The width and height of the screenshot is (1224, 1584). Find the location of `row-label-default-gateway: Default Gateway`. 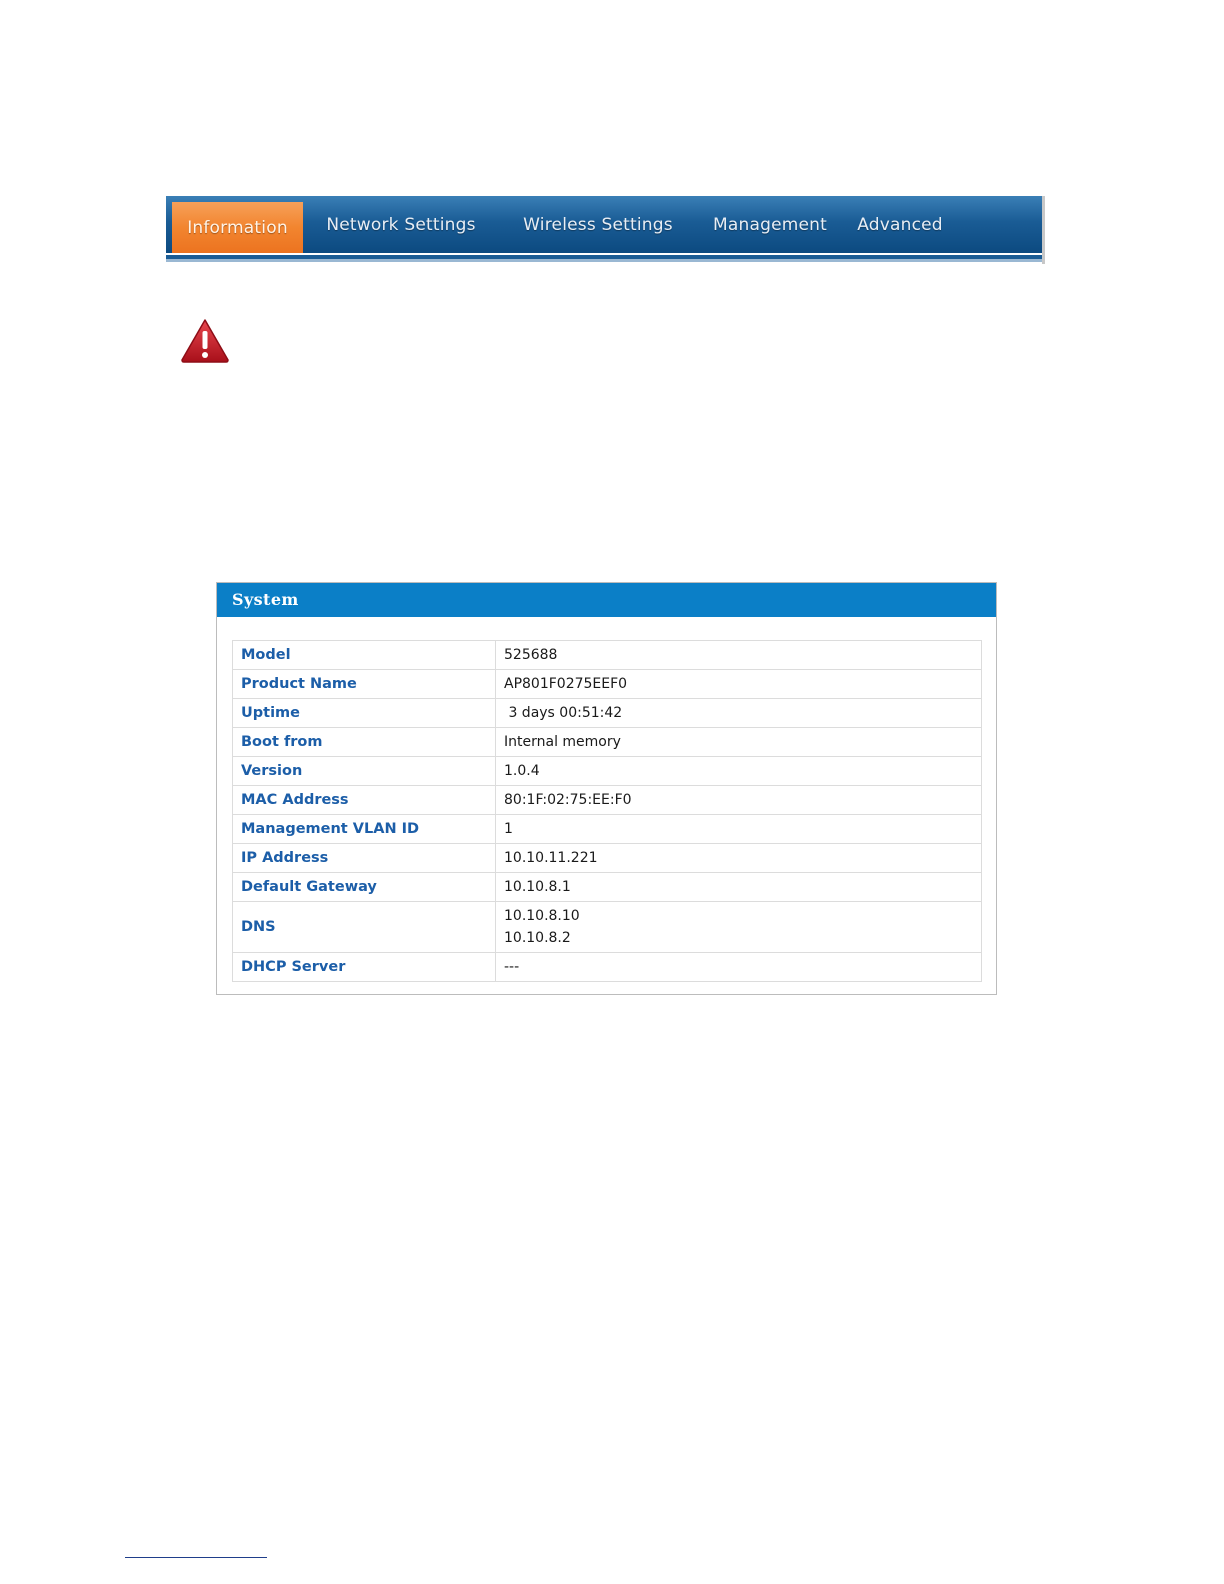

row-label-default-gateway: Default Gateway is located at coordinates (364, 887).